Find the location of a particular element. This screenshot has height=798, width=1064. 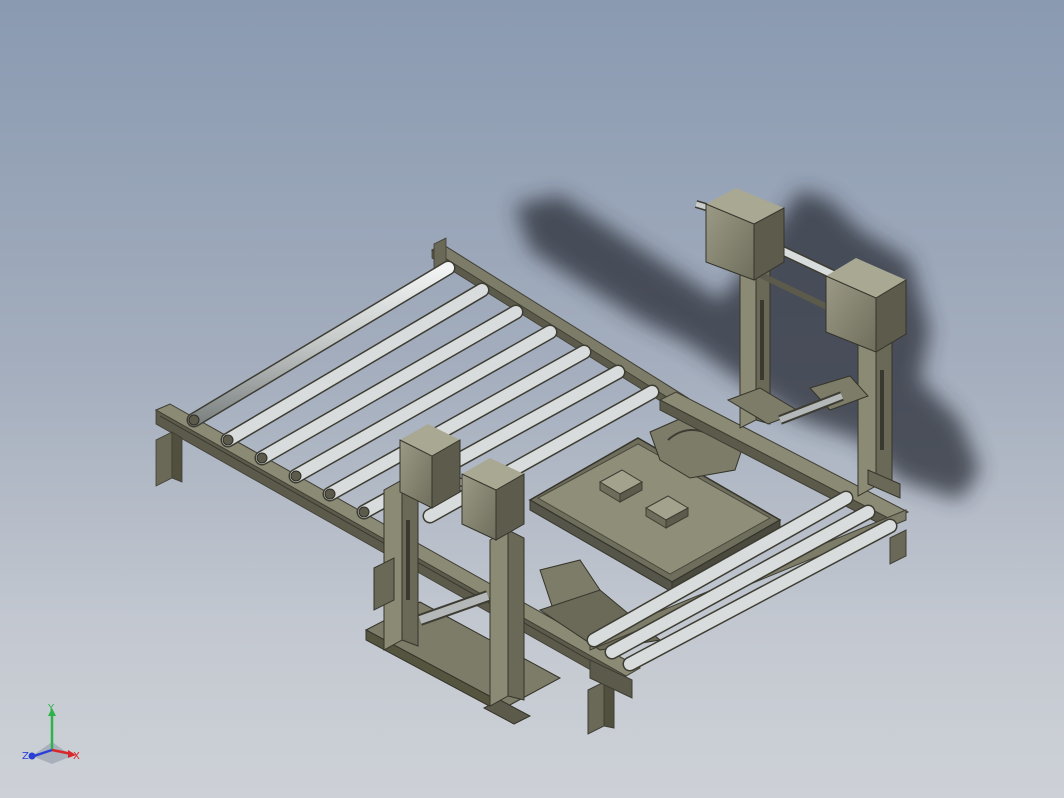

z-axis-label: Z is located at coordinates (25, 756).